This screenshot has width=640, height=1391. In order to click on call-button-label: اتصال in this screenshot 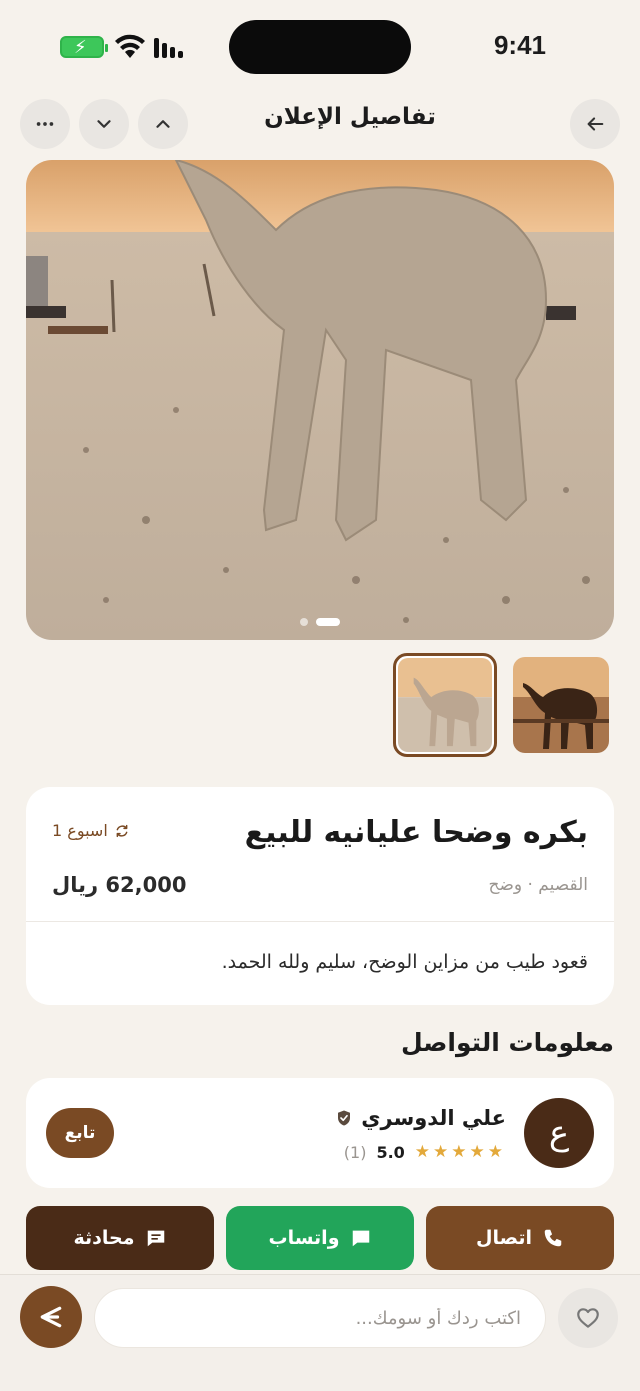, I will do `click(504, 1238)`.